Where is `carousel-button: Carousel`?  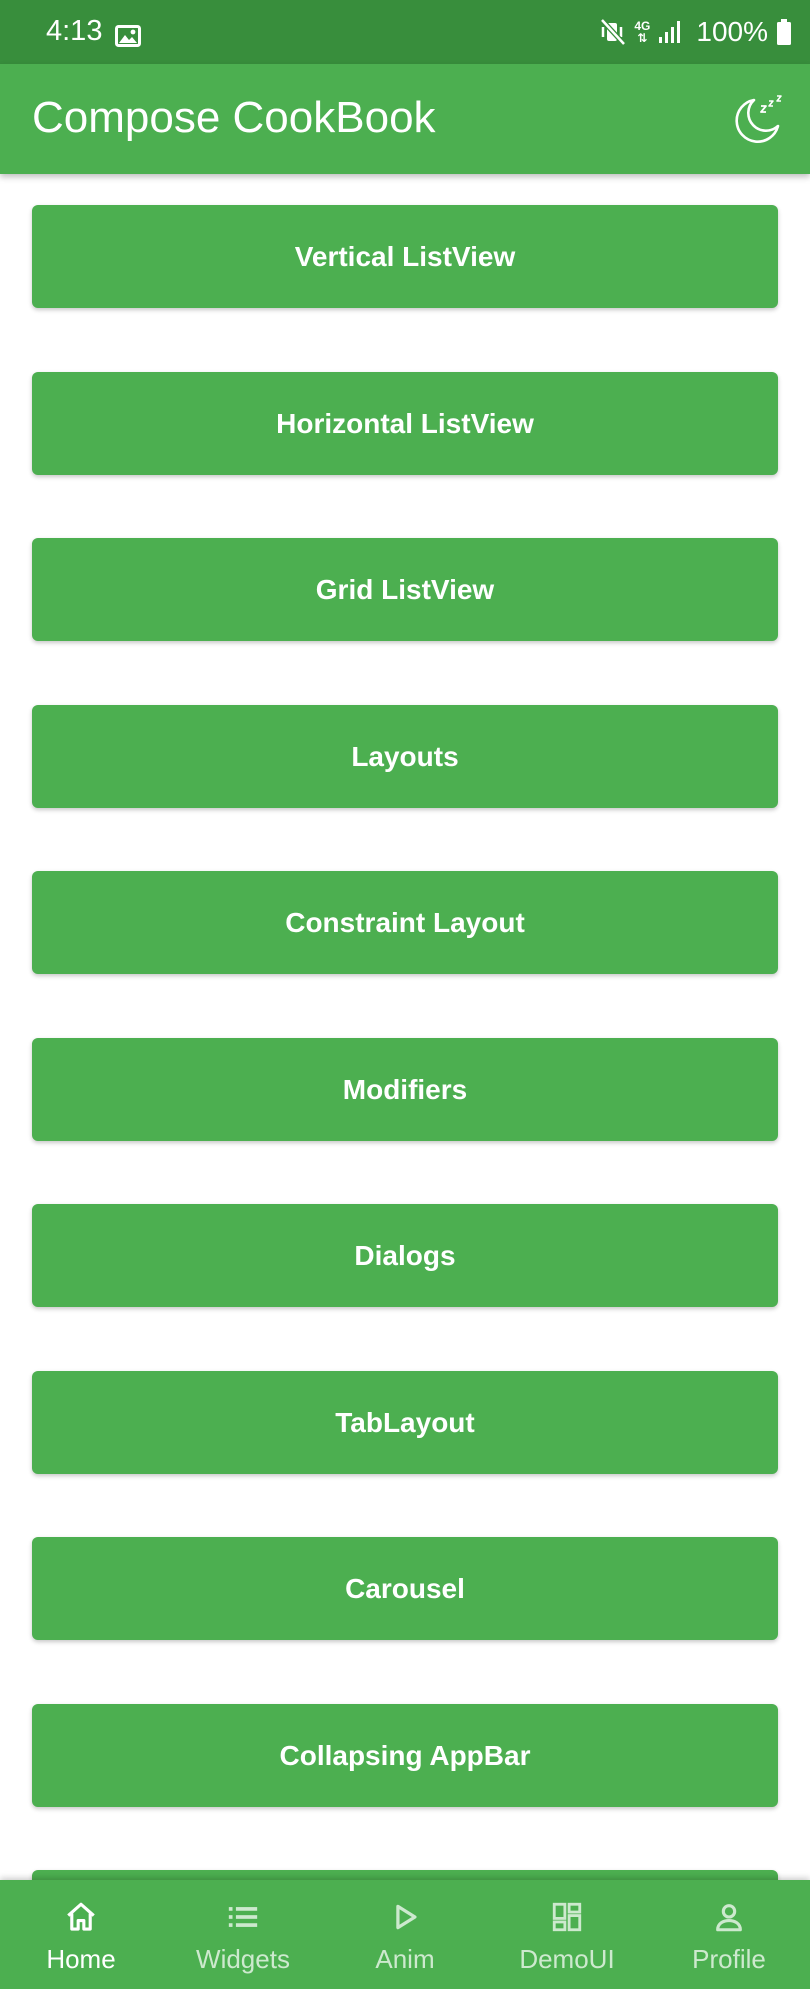
carousel-button: Carousel is located at coordinates (405, 1588).